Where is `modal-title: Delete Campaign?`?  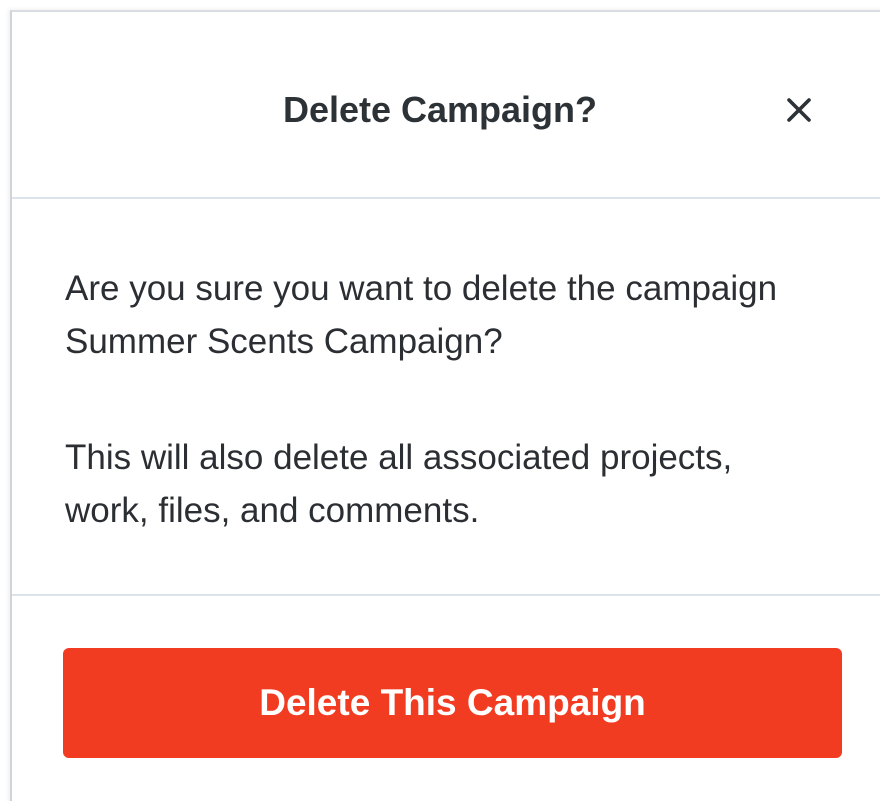 modal-title: Delete Campaign? is located at coordinates (440, 109).